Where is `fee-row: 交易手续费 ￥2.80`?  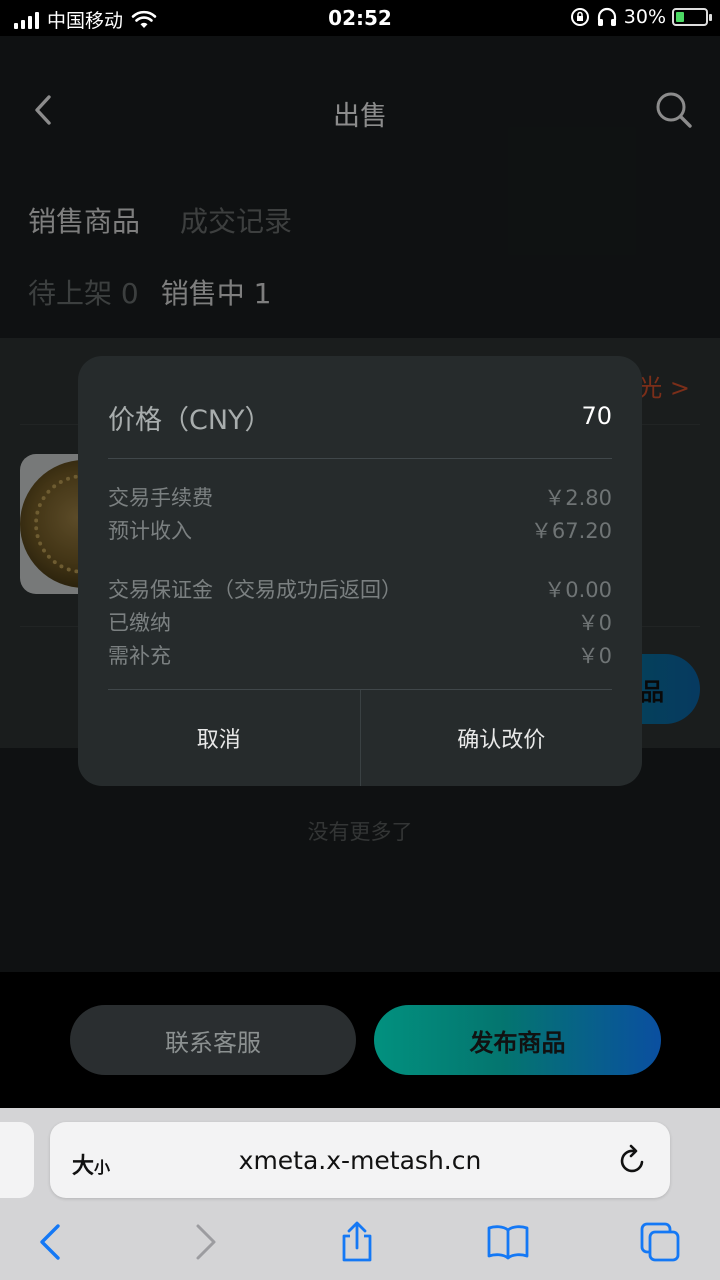 fee-row: 交易手续费 ￥2.80 is located at coordinates (360, 497).